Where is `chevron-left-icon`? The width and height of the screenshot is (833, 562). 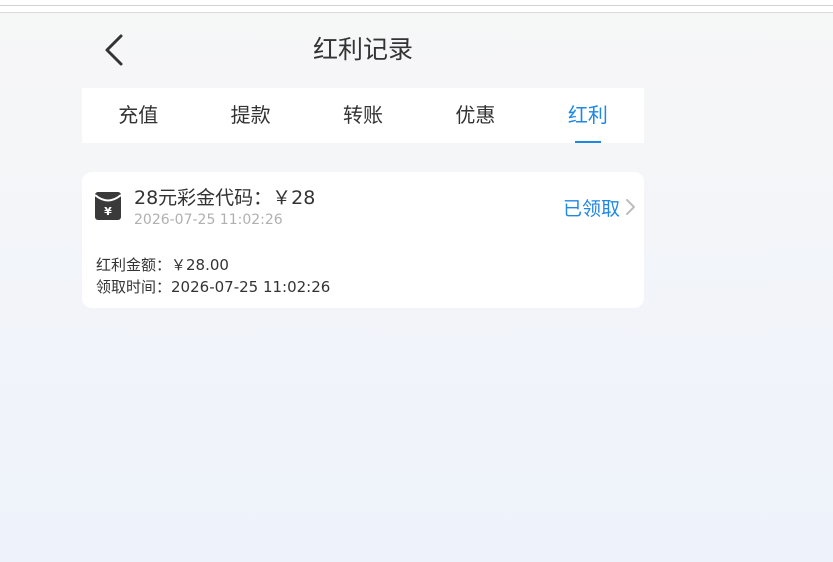 chevron-left-icon is located at coordinates (114, 50).